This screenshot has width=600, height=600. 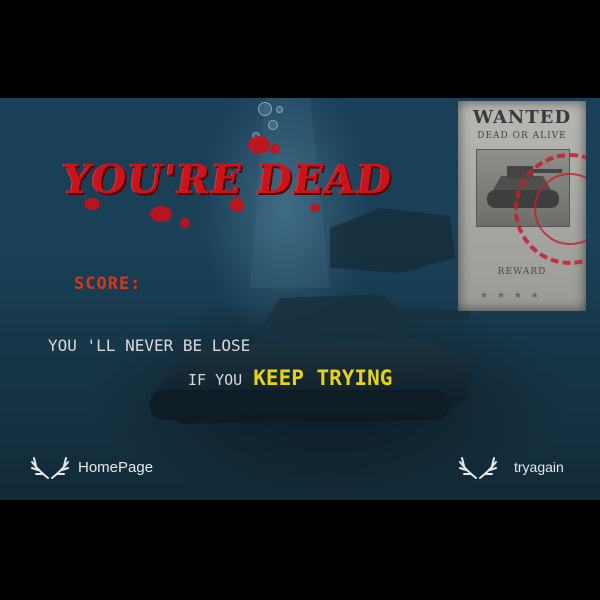 What do you see at coordinates (510, 467) in the screenshot?
I see `try-again-button: tryagain` at bounding box center [510, 467].